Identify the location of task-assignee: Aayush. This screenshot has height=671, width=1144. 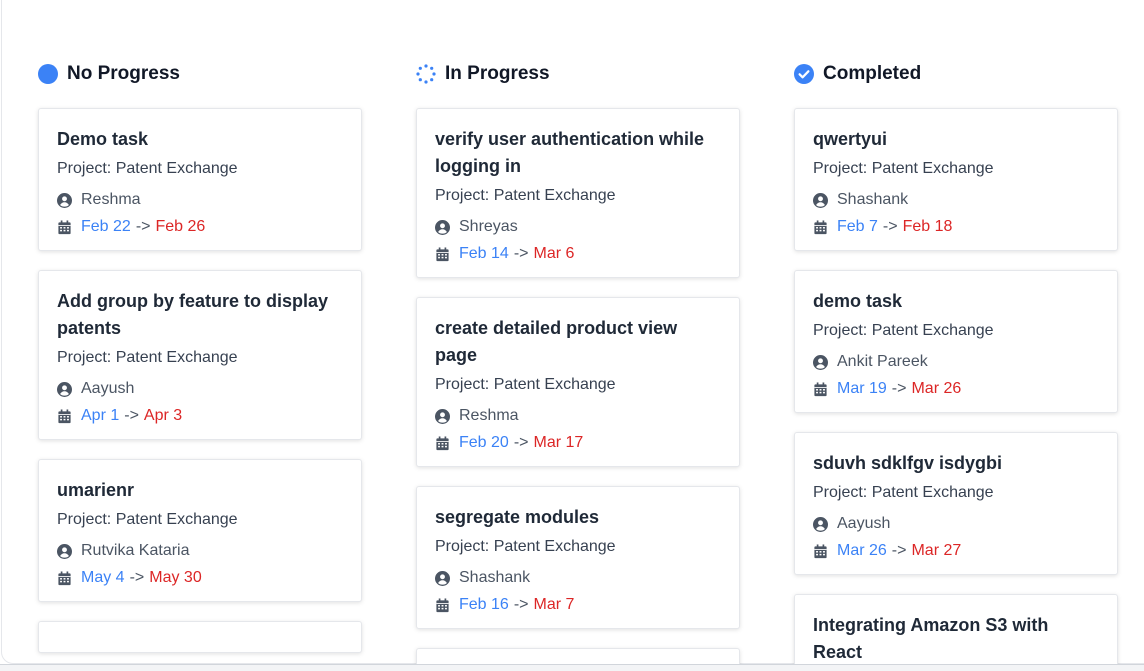
(956, 524).